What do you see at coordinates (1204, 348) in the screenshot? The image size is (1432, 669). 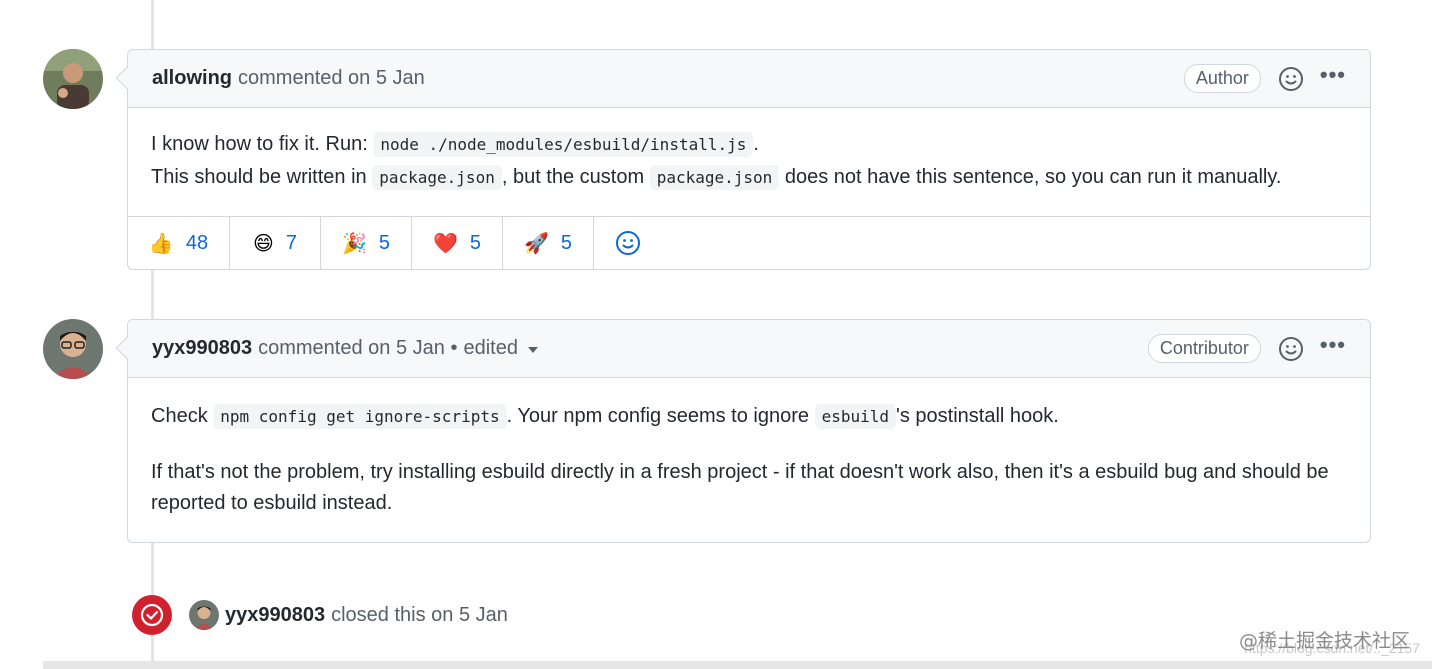 I see `role-badge: Contributor` at bounding box center [1204, 348].